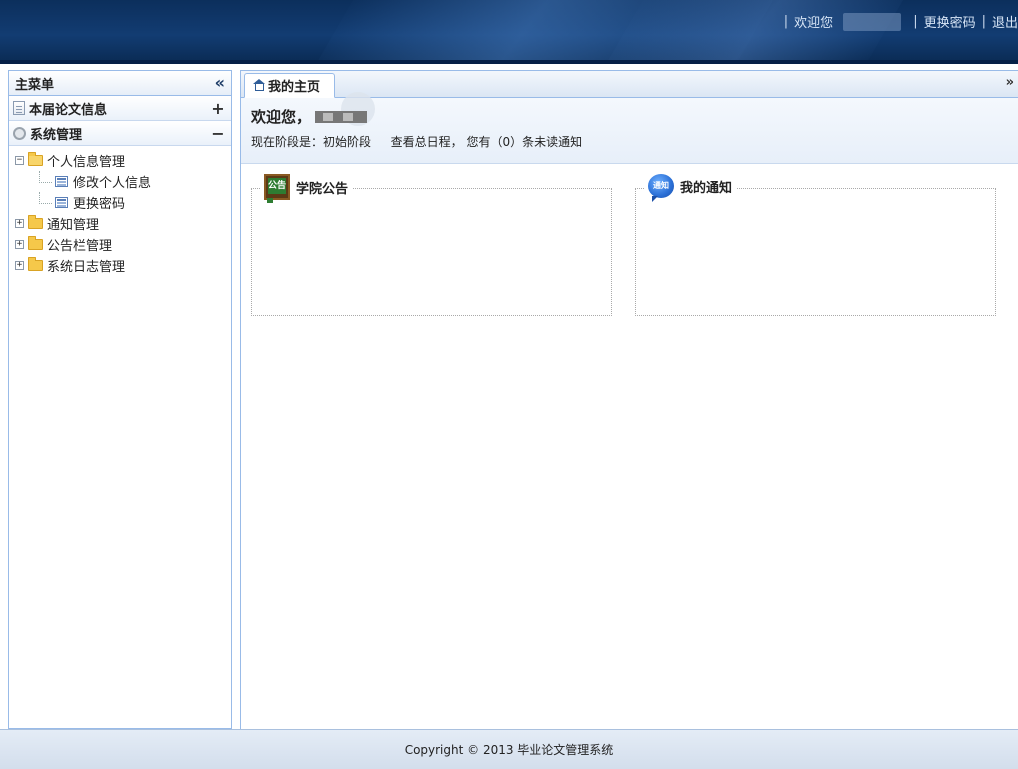 Image resolution: width=1018 pixels, height=769 pixels. Describe the element at coordinates (220, 83) in the screenshot. I see `collapse-menu-button: «` at that location.